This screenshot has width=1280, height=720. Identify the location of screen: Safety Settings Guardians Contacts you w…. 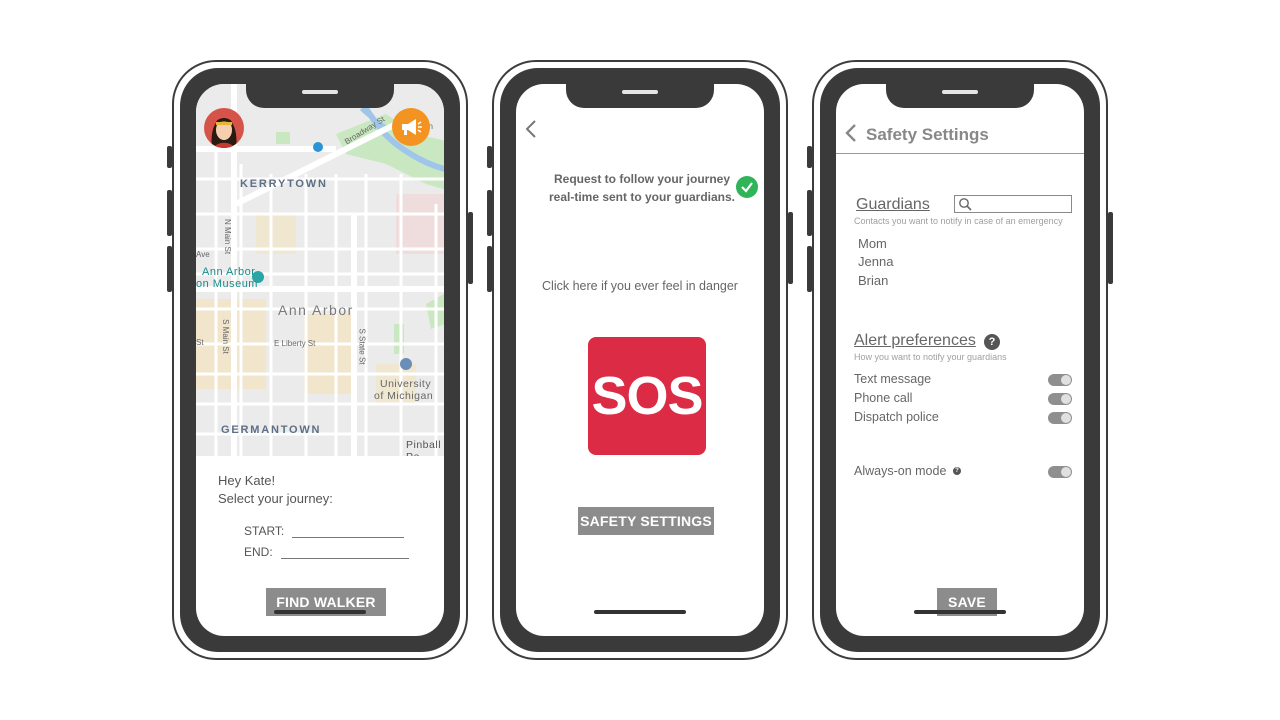
(960, 360).